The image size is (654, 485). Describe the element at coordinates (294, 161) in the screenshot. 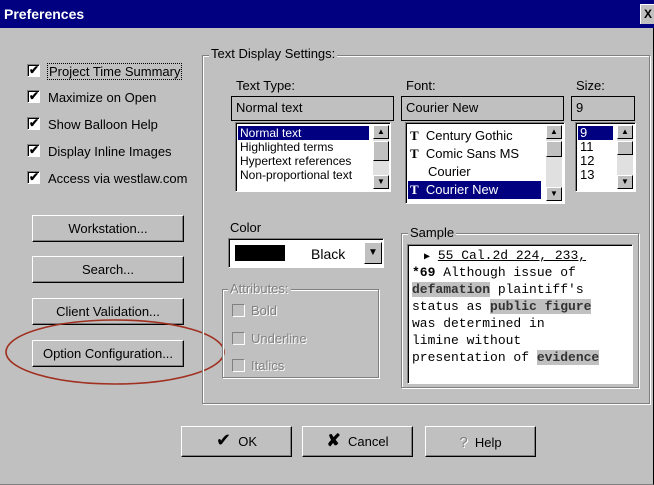

I see `list-item: Hypertext references` at that location.